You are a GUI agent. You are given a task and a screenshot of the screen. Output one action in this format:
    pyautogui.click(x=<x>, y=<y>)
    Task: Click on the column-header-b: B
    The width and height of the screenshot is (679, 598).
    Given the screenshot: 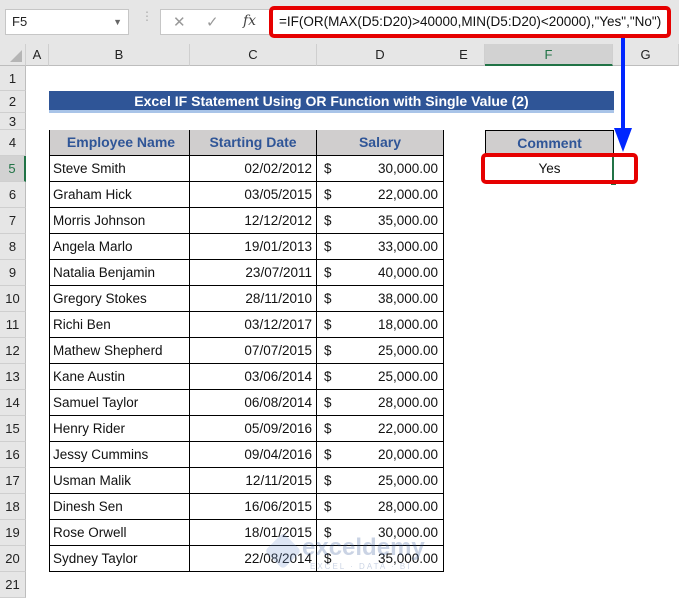 What is the action you would take?
    pyautogui.click(x=119, y=55)
    